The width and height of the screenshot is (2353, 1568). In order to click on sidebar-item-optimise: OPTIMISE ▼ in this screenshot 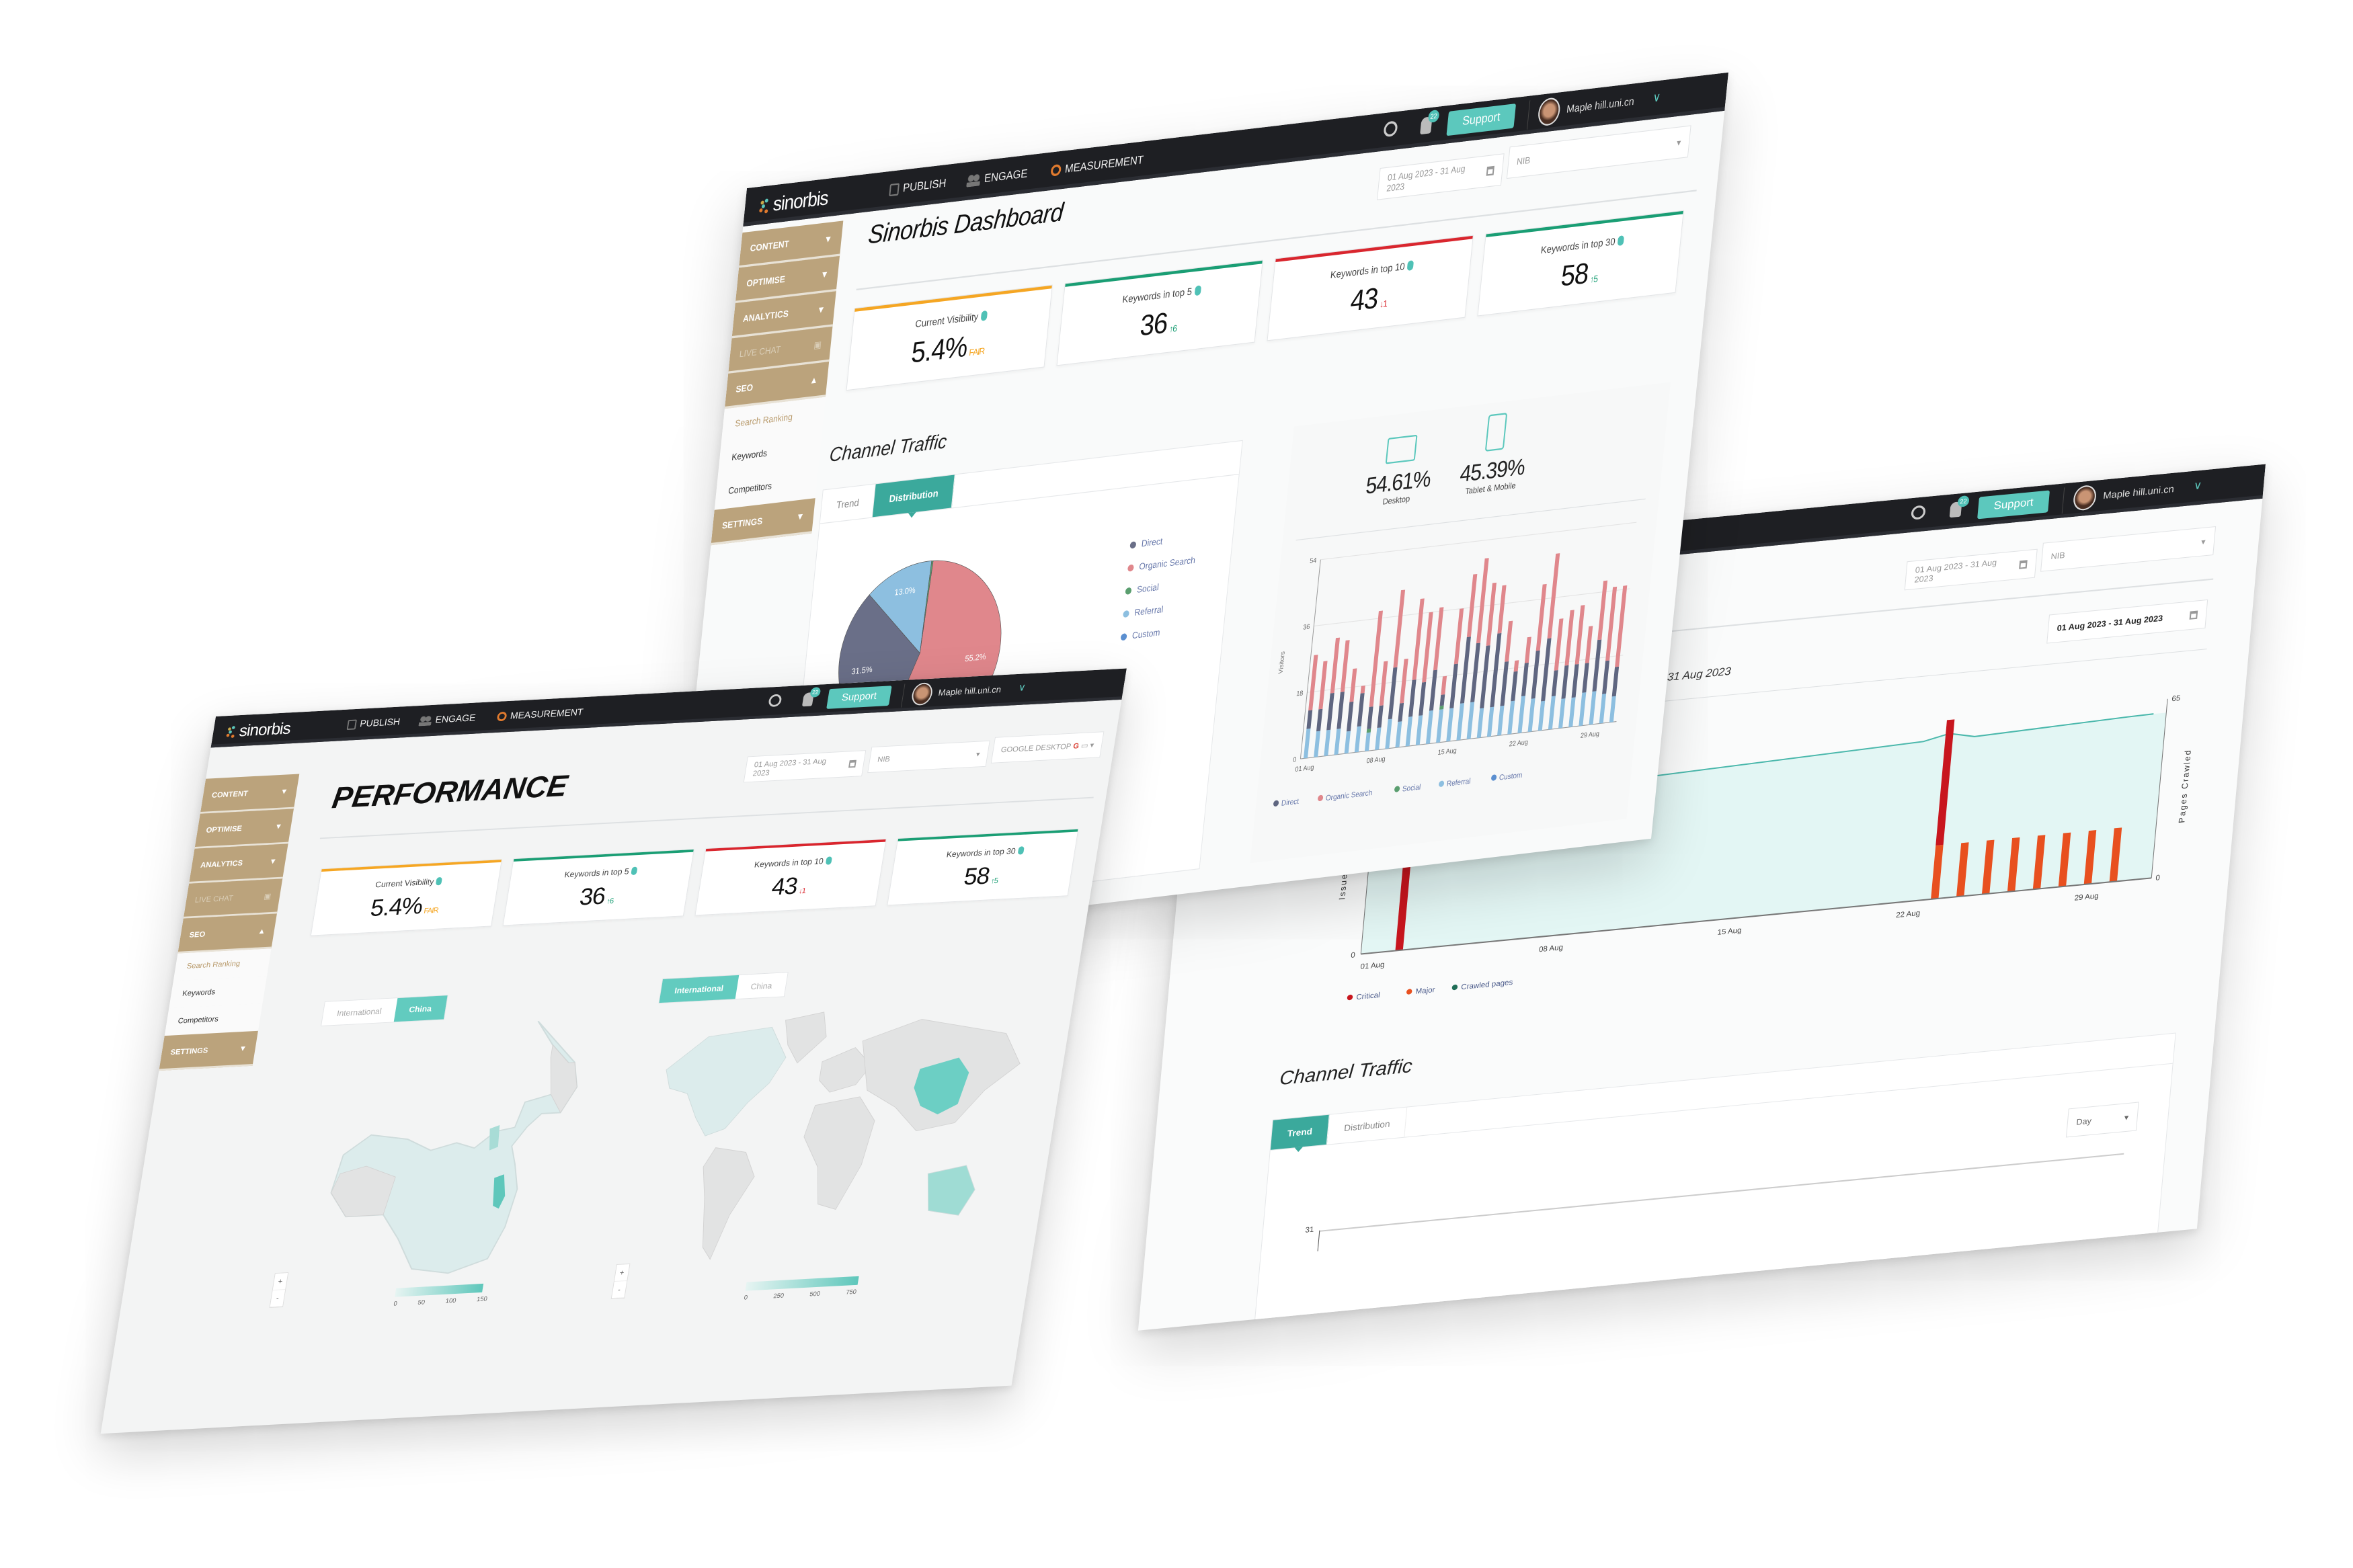, I will do `click(244, 829)`.